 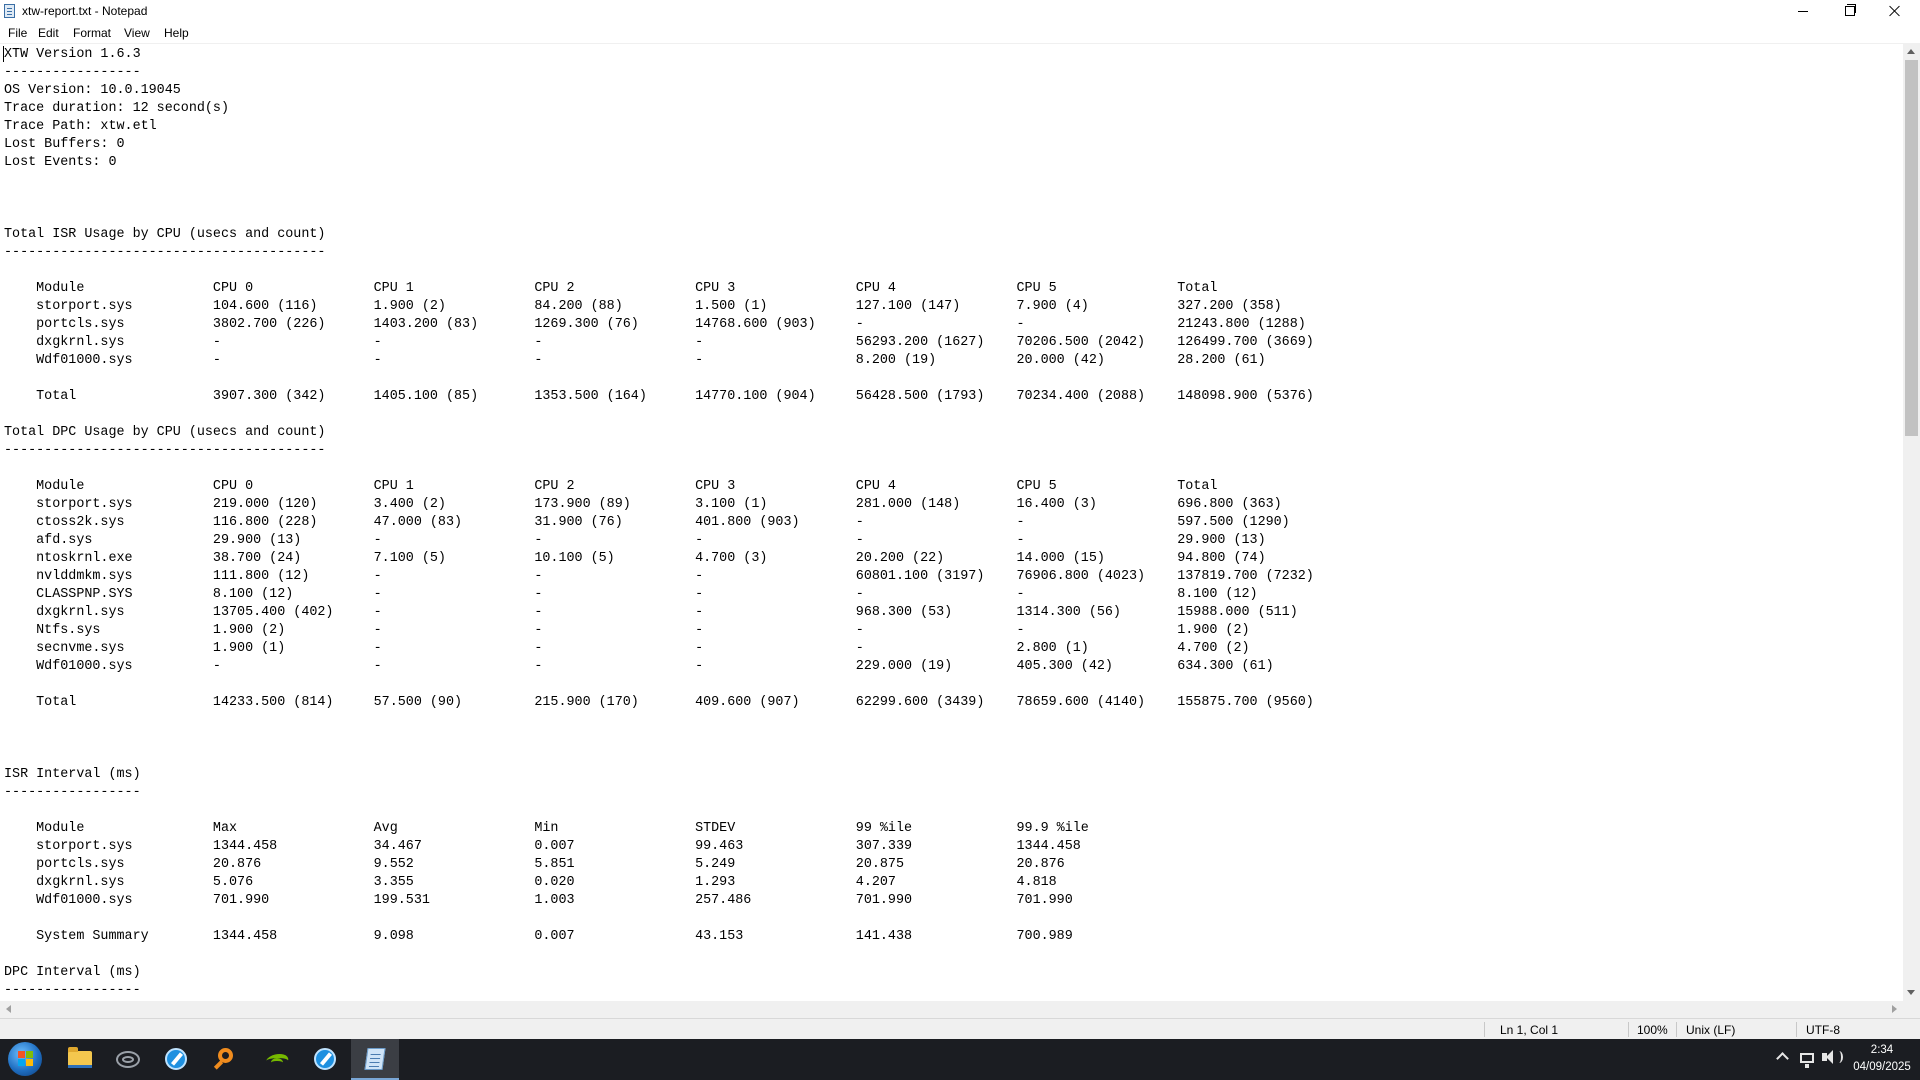 What do you see at coordinates (1894, 1009) in the screenshot?
I see `scroll-right-icon` at bounding box center [1894, 1009].